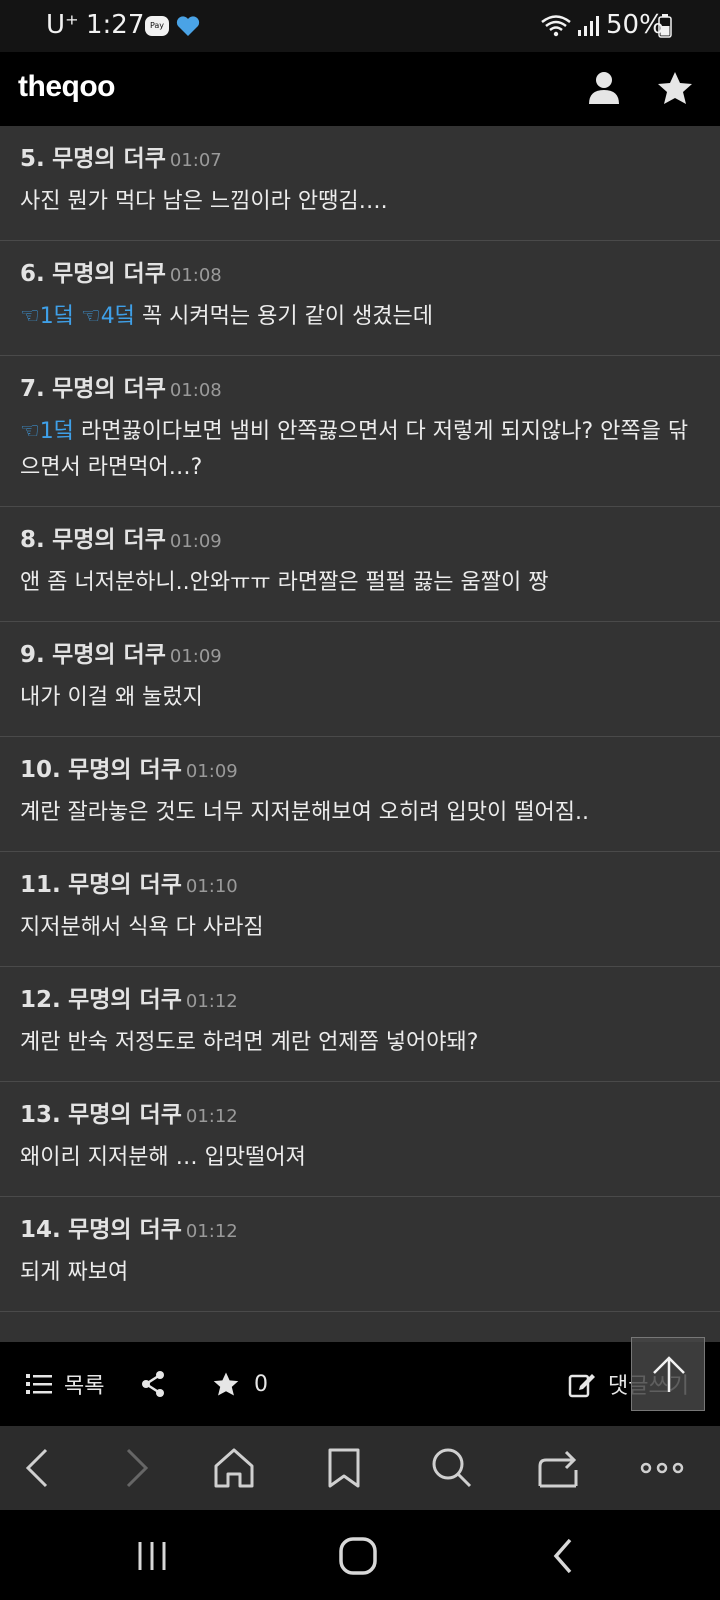 Image resolution: width=720 pixels, height=1600 pixels. What do you see at coordinates (111, 697) in the screenshot?
I see `comment-text: 내가 이걸 왜 눌렀지` at bounding box center [111, 697].